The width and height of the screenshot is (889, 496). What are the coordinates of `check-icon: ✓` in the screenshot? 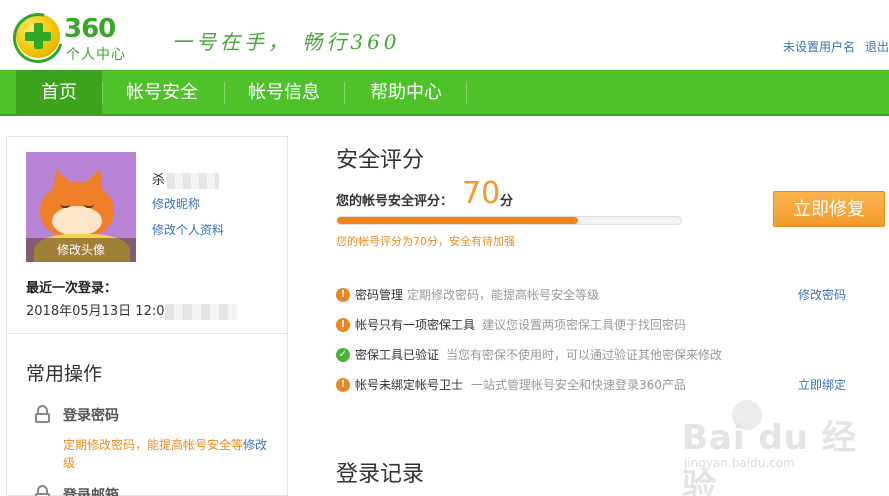 It's located at (343, 355).